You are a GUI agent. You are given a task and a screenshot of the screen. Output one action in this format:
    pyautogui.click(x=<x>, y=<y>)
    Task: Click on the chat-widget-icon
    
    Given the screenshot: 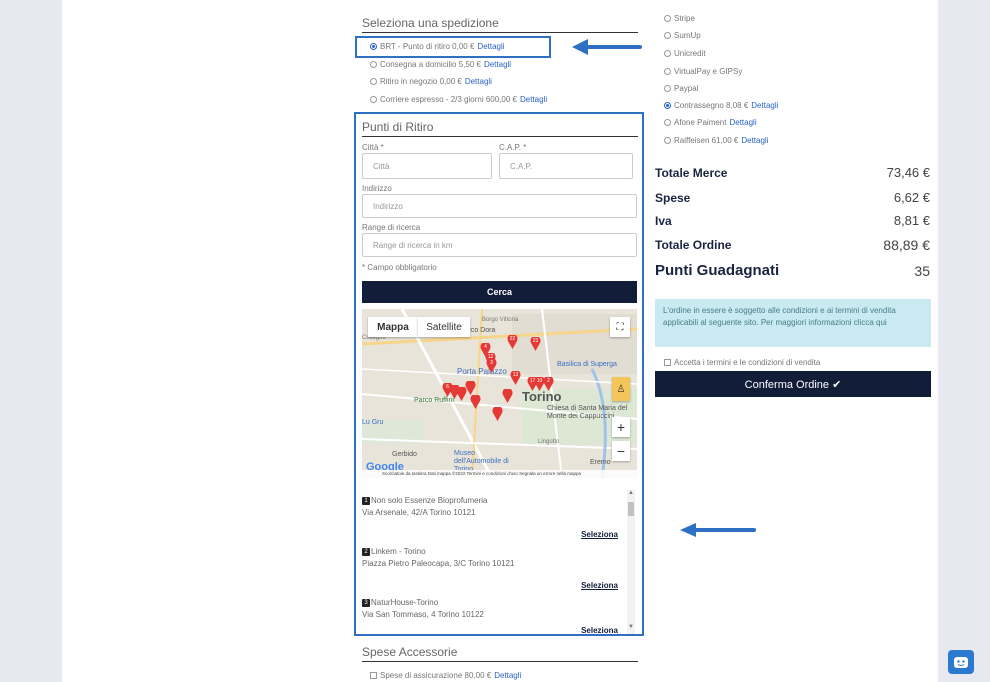 What is the action you would take?
    pyautogui.click(x=961, y=662)
    